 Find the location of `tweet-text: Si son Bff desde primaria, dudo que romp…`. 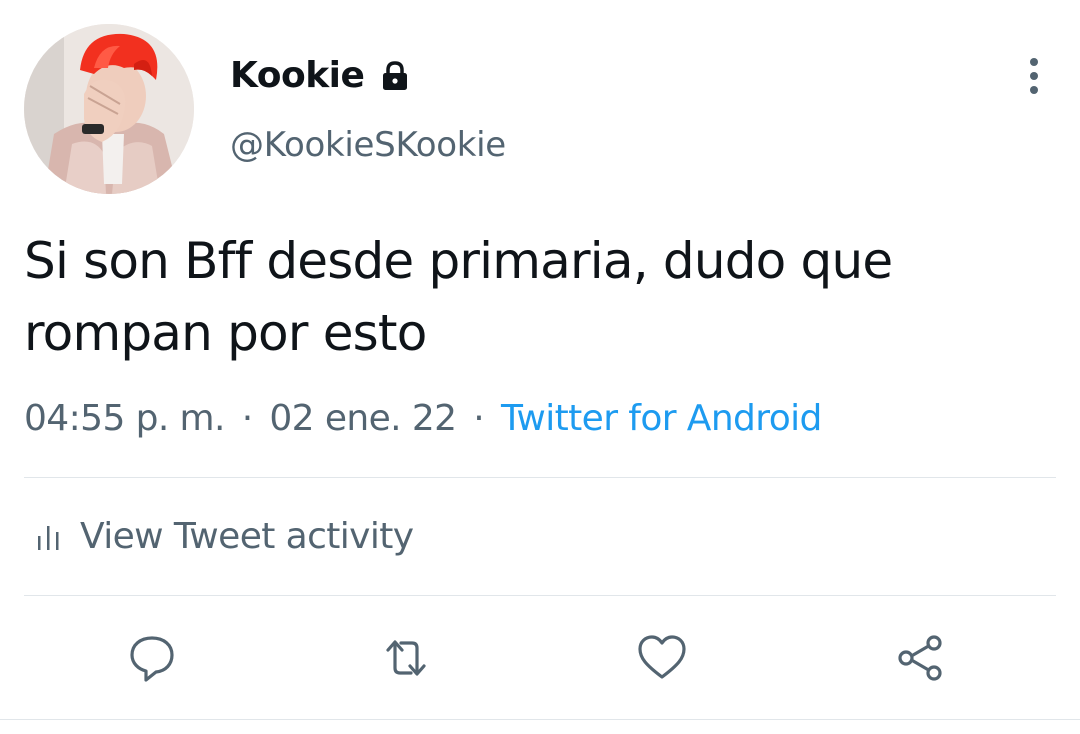

tweet-text: Si son Bff desde primaria, dudo que romp… is located at coordinates (458, 297).